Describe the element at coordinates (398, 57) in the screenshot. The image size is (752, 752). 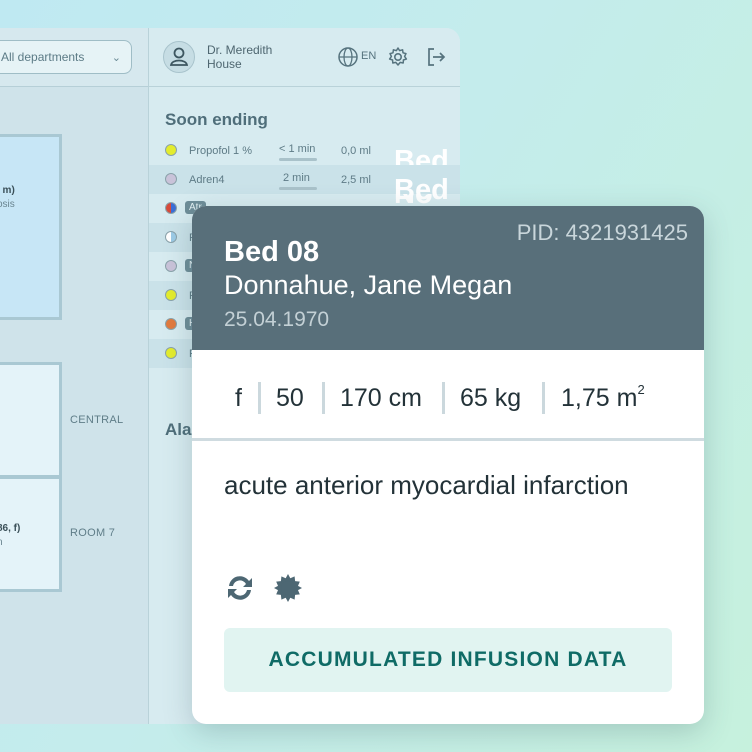
I see `settings-icon` at that location.